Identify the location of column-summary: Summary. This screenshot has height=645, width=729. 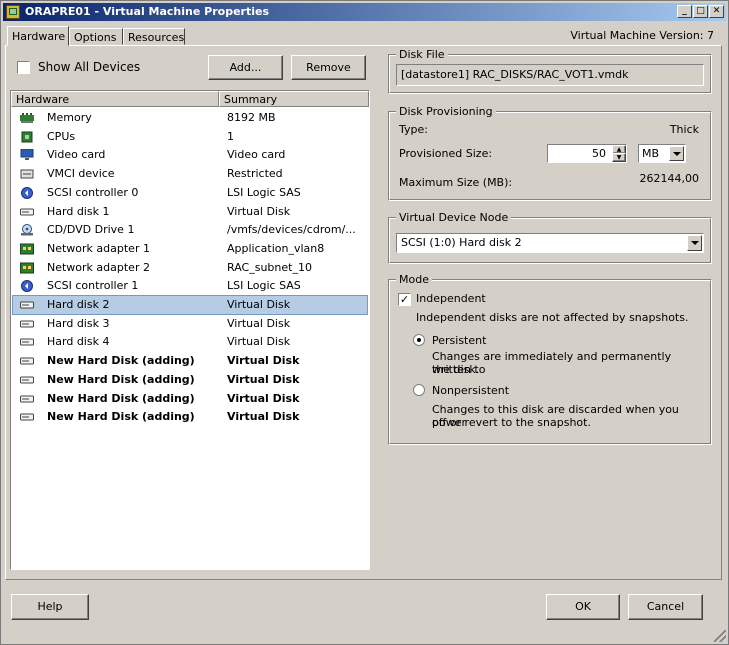
(294, 99).